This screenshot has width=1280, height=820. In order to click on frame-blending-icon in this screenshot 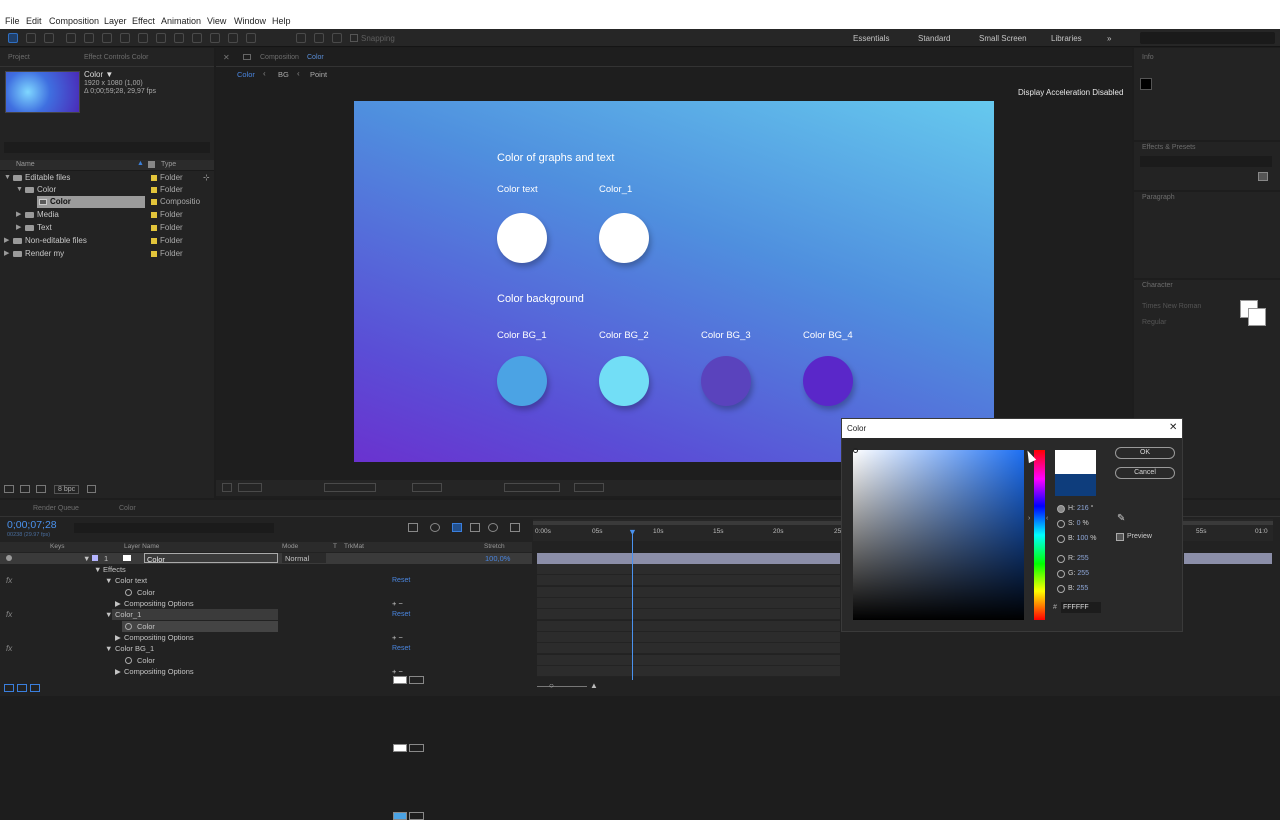, I will do `click(475, 527)`.